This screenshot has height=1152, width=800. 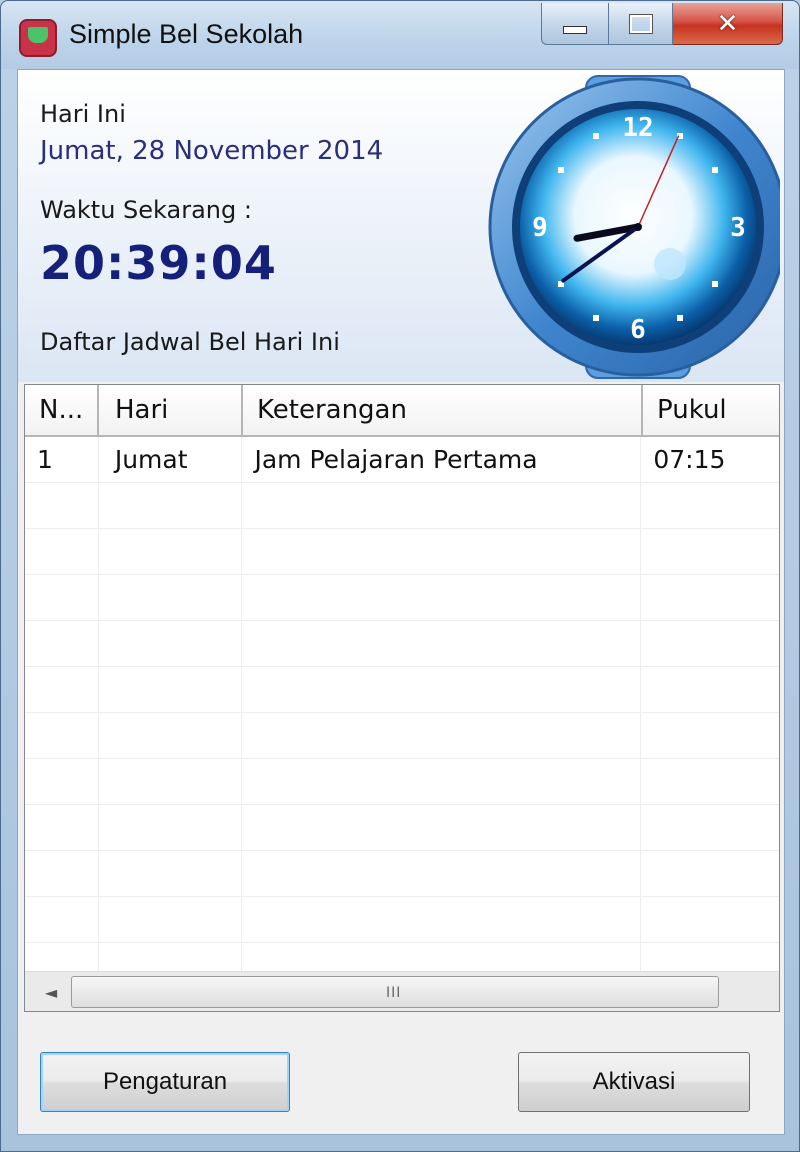 I want to click on title-bar: Simple Bel Sekolah ✕, so click(x=400, y=35).